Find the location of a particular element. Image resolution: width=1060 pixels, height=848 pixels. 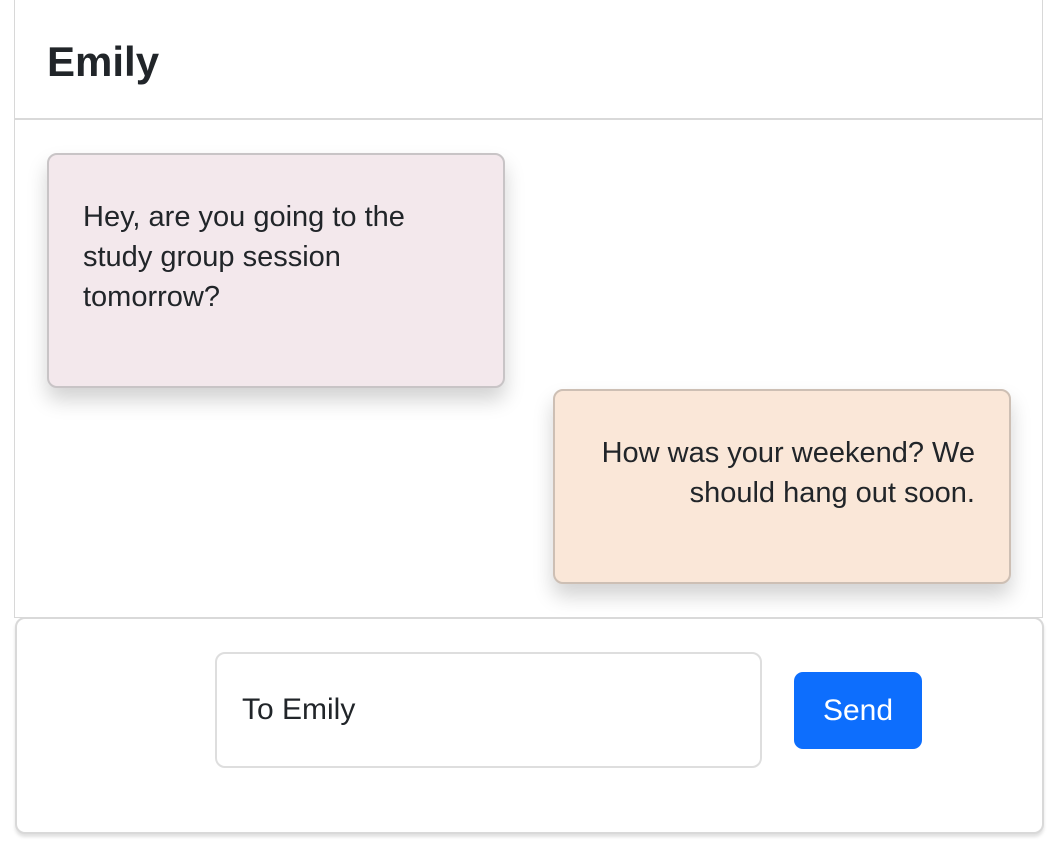

message-input is located at coordinates (488, 710).